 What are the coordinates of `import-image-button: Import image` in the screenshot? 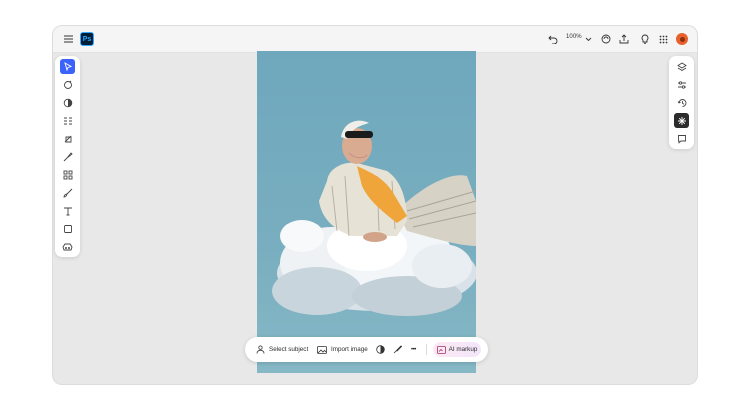 It's located at (342, 349).